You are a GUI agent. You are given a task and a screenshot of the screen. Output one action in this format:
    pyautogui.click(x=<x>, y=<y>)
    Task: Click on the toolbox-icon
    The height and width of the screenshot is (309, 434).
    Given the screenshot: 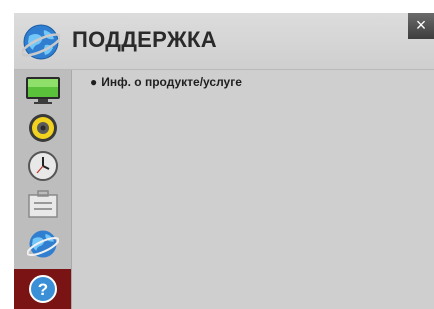 What is the action you would take?
    pyautogui.click(x=42, y=204)
    